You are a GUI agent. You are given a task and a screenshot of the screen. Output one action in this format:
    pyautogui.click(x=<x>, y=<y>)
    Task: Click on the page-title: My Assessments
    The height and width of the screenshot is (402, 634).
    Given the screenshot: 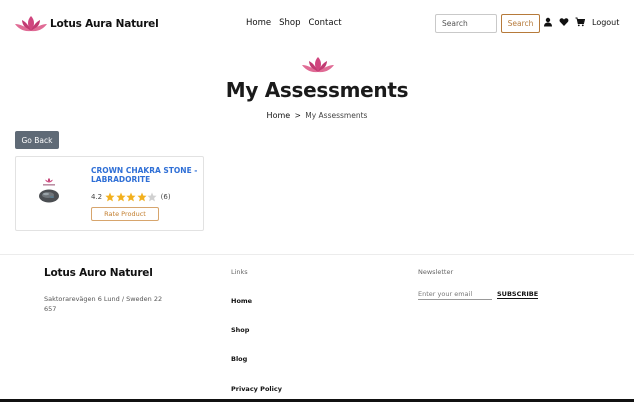 What is the action you would take?
    pyautogui.click(x=317, y=90)
    